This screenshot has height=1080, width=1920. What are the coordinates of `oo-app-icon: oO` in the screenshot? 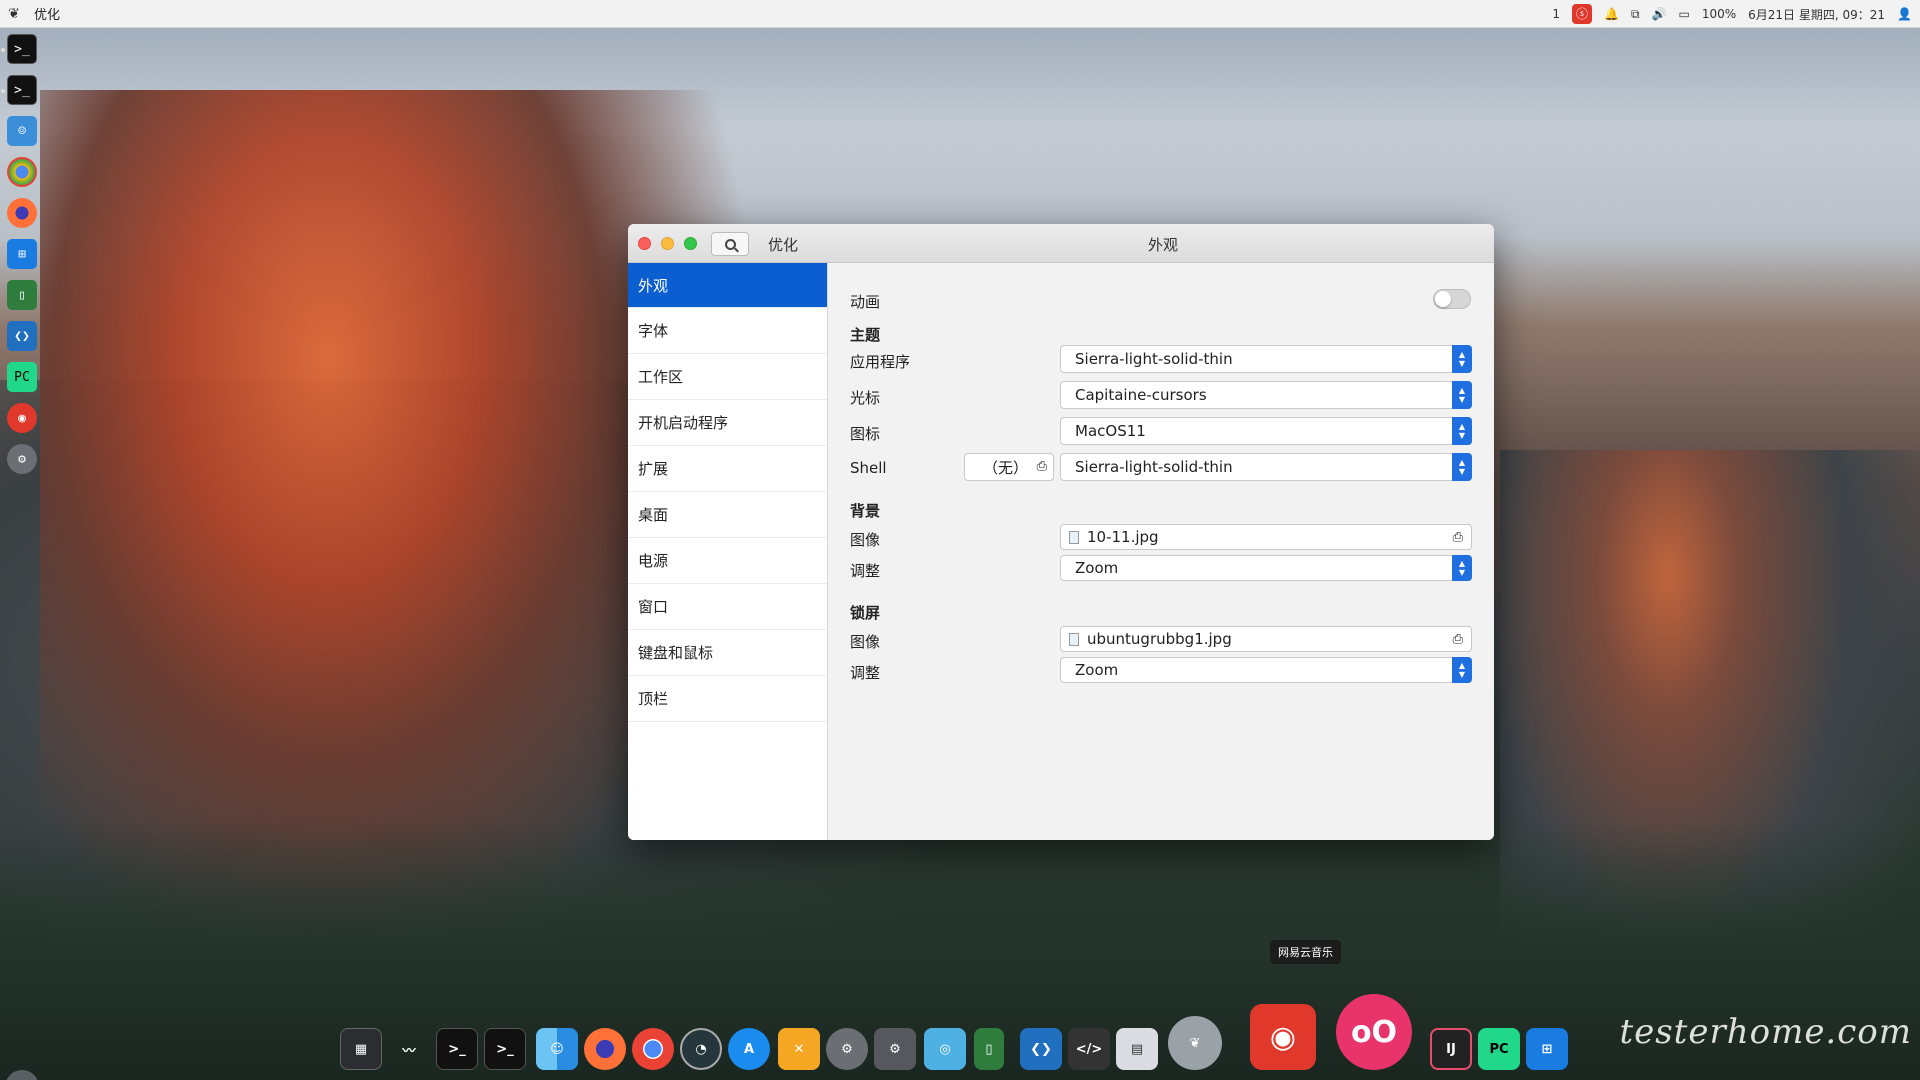 It's located at (1374, 1032).